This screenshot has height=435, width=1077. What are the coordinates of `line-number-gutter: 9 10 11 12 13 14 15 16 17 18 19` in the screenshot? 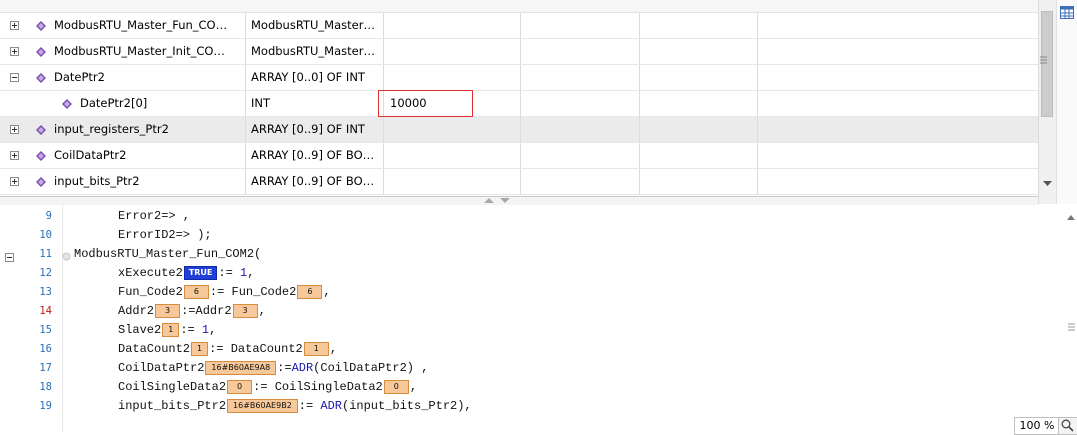 It's located at (31, 318).